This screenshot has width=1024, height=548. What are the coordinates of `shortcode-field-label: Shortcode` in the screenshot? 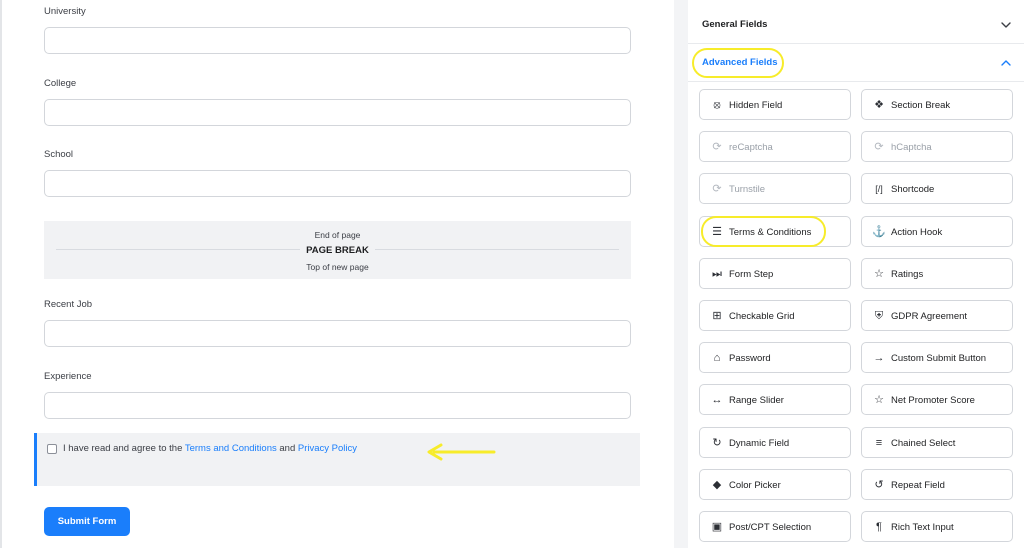 It's located at (913, 189).